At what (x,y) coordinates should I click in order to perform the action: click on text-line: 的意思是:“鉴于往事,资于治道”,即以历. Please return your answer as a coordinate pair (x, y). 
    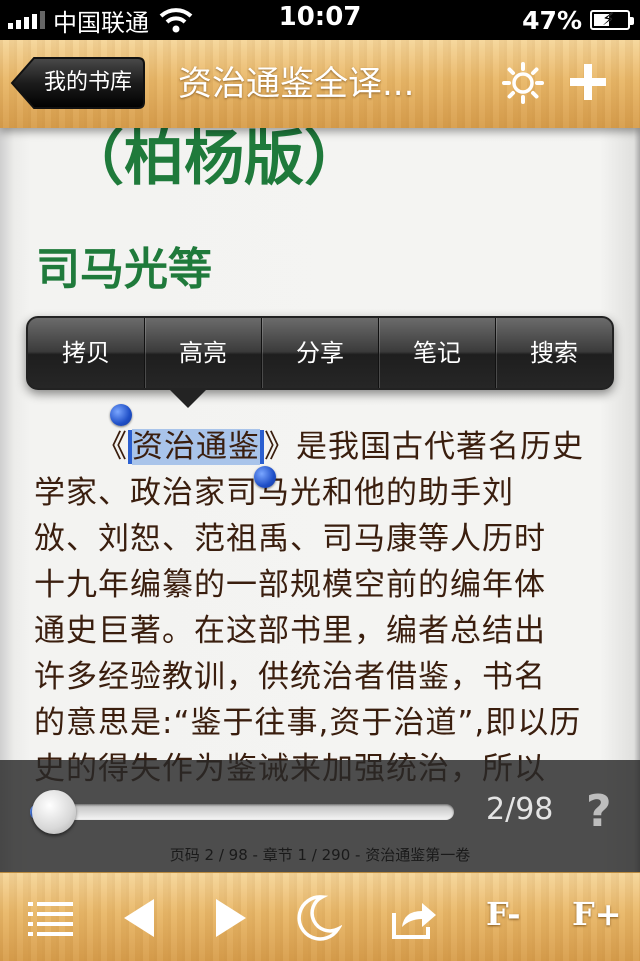
    Looking at the image, I should click on (308, 723).